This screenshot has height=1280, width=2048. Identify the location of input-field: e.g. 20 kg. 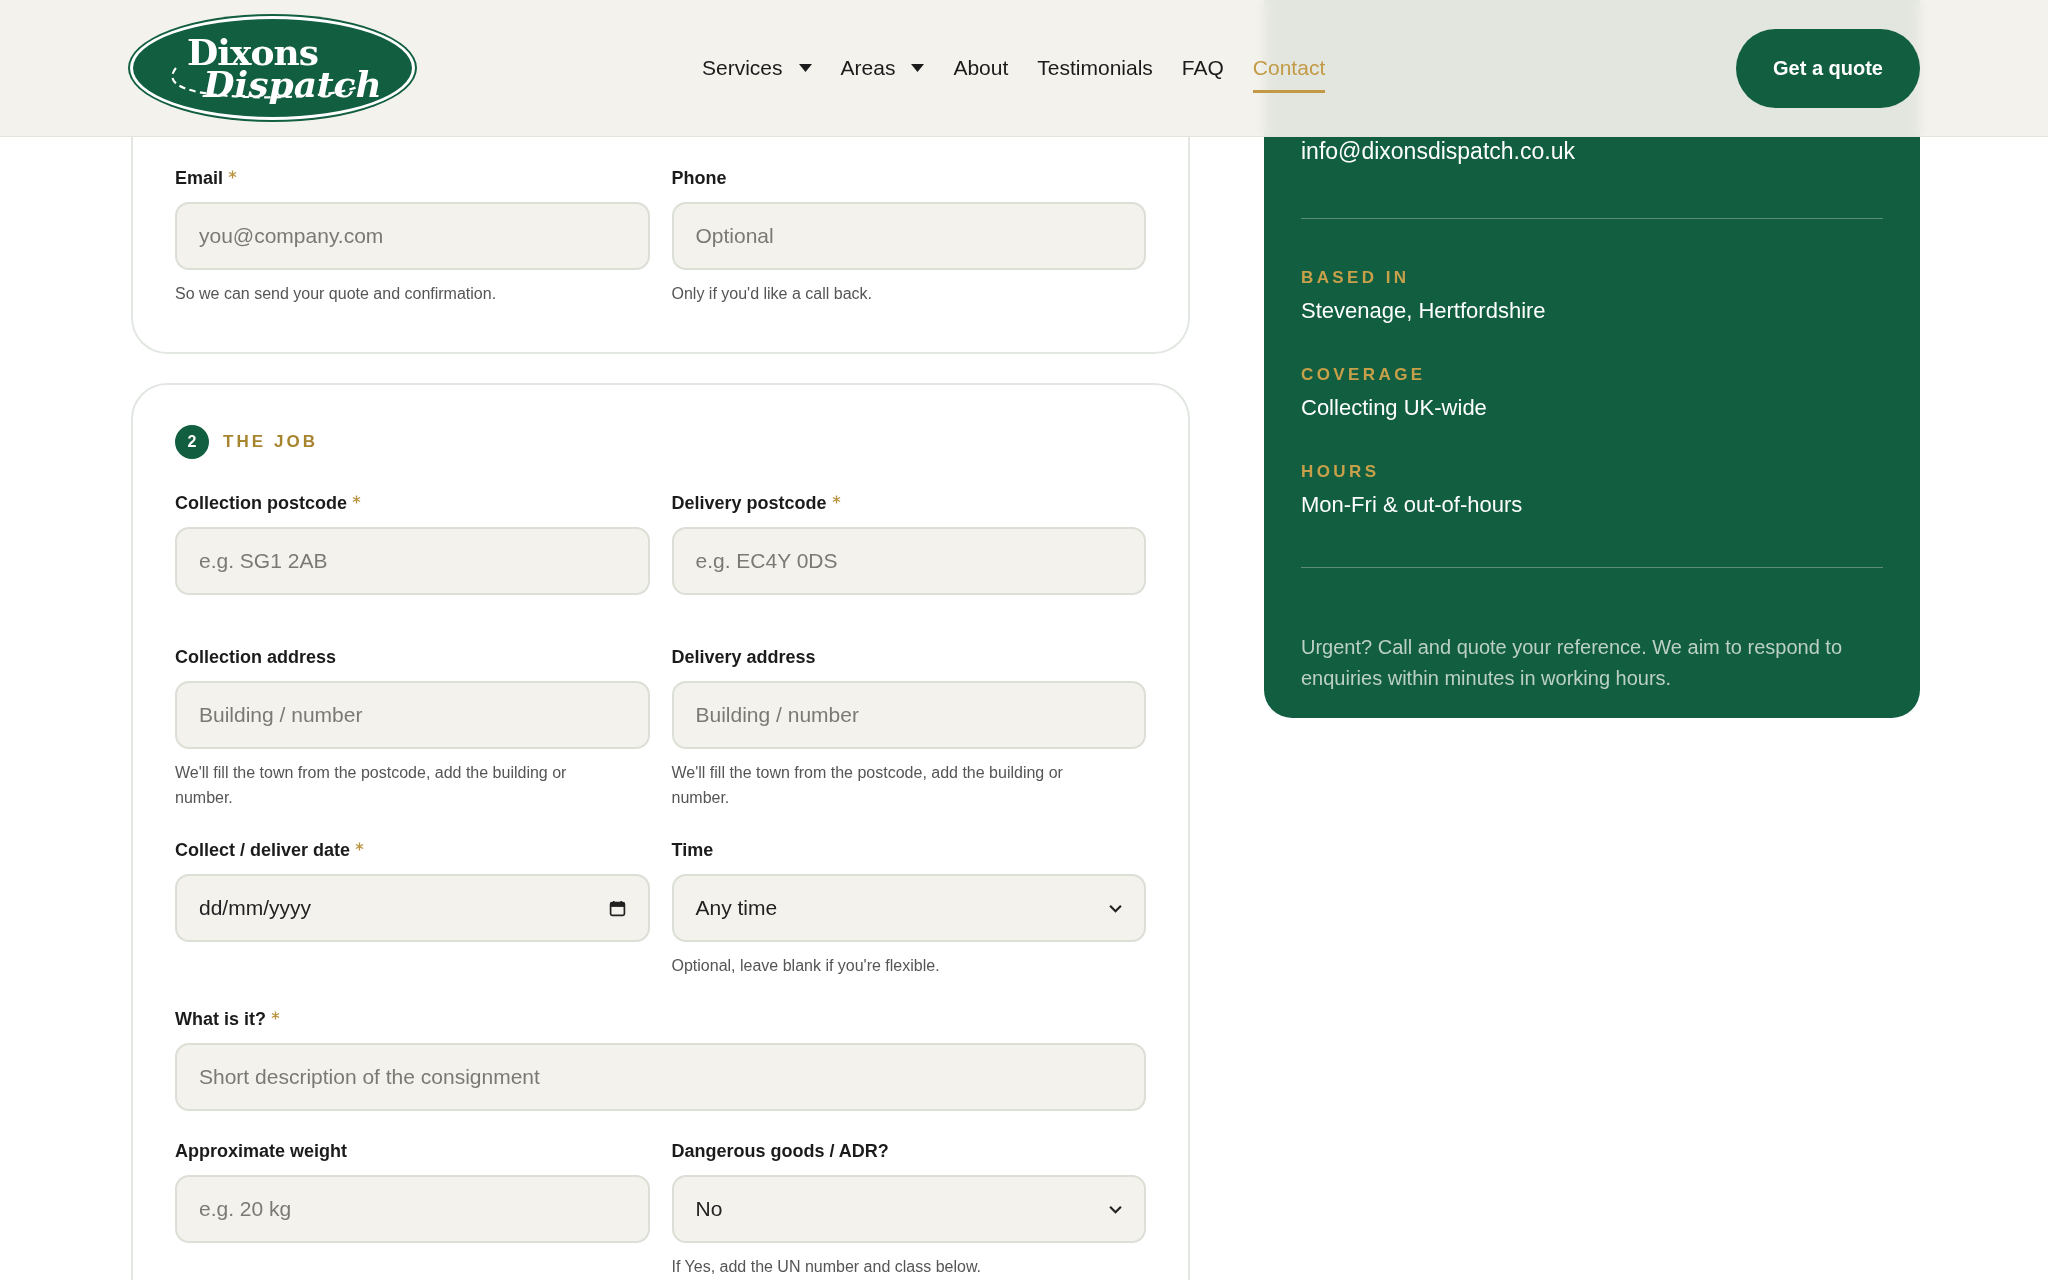
(412, 1209).